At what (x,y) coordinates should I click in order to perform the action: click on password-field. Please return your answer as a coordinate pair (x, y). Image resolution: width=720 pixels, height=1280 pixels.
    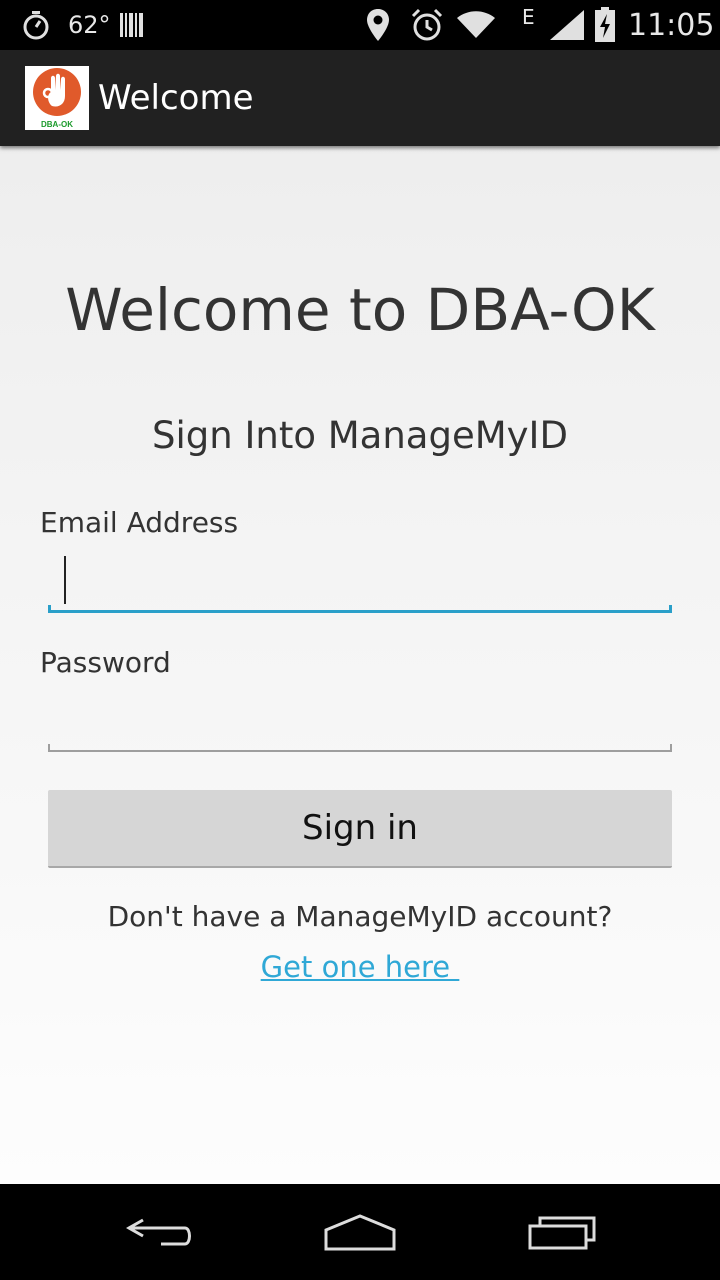
    Looking at the image, I should click on (360, 722).